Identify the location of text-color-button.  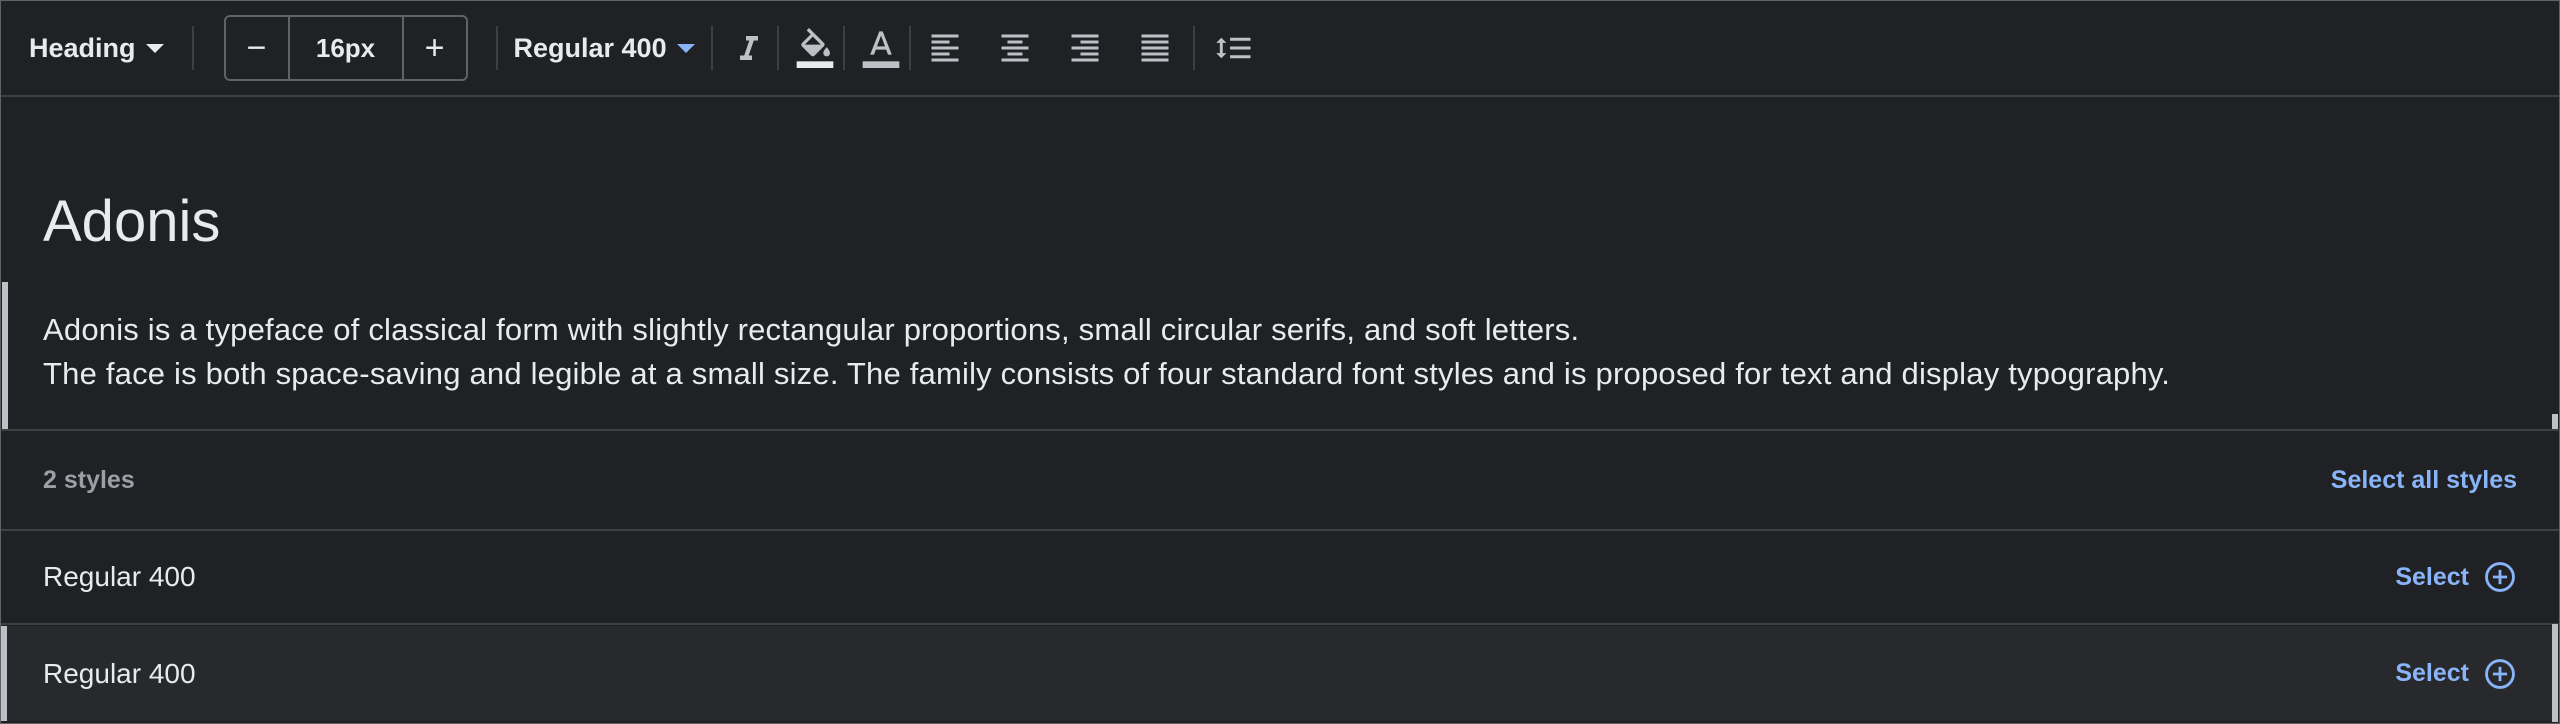
(881, 48).